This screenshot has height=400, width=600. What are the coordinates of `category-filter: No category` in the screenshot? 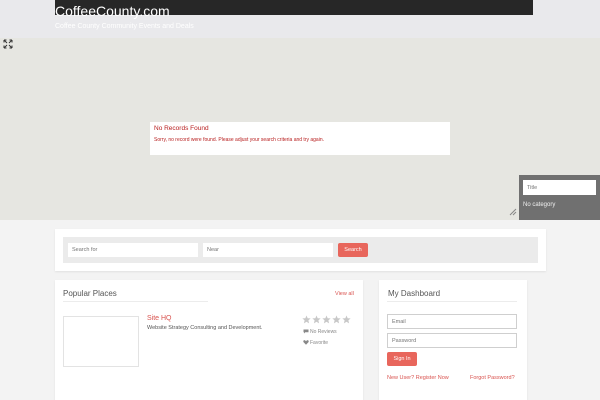 It's located at (539, 205).